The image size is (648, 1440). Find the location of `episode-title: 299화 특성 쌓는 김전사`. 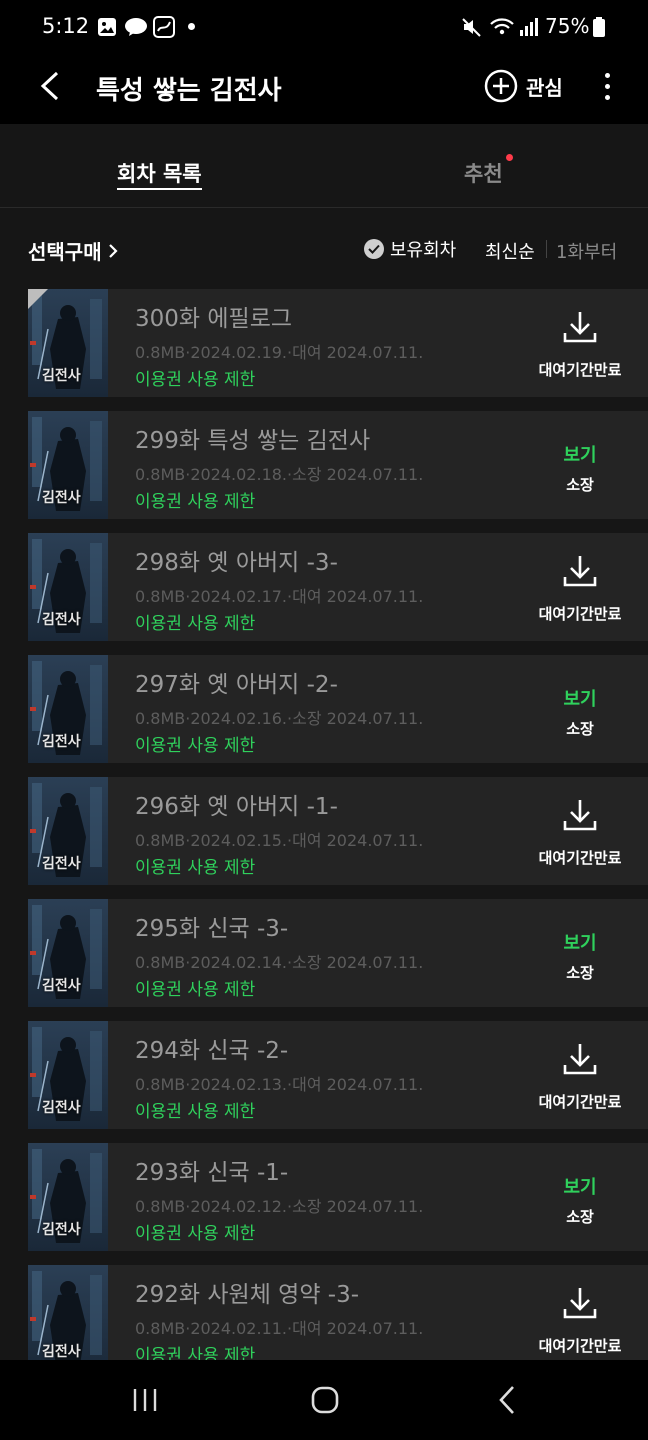

episode-title: 299화 특성 쌓는 김전사 is located at coordinates (253, 441).